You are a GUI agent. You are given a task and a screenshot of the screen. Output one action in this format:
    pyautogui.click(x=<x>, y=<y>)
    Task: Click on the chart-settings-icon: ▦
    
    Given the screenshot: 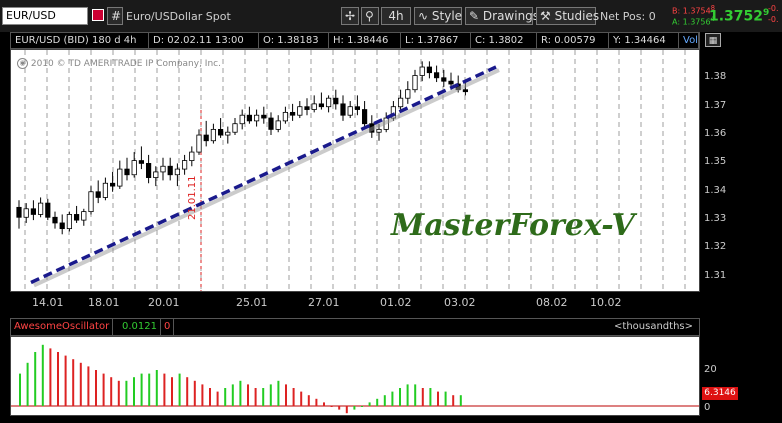 What is the action you would take?
    pyautogui.click(x=713, y=40)
    